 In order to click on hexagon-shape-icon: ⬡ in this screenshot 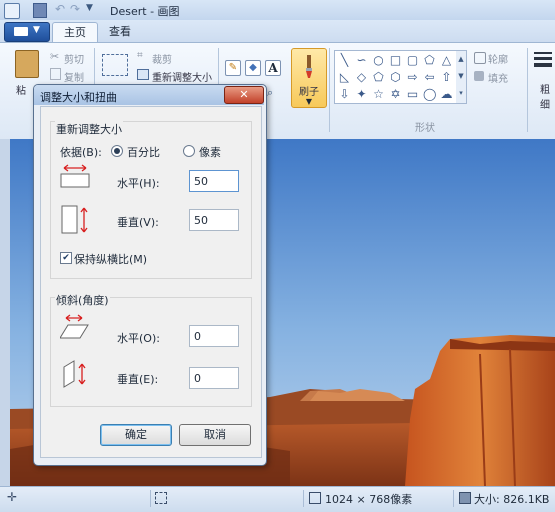, I will do `click(395, 77)`.